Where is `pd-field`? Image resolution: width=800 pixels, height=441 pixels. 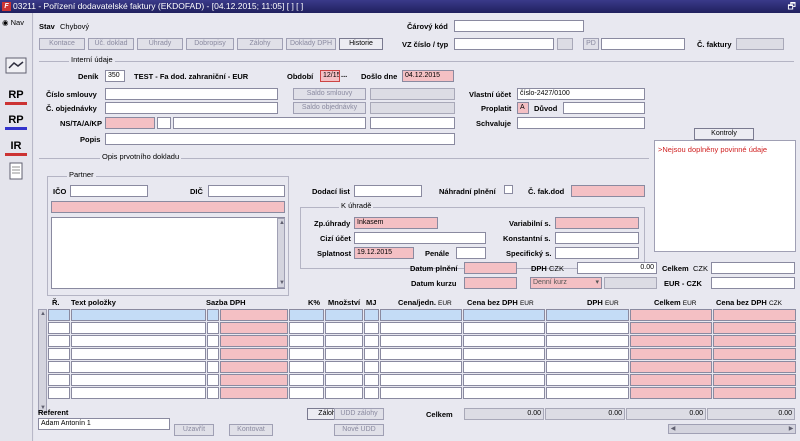
pd-field is located at coordinates (643, 44).